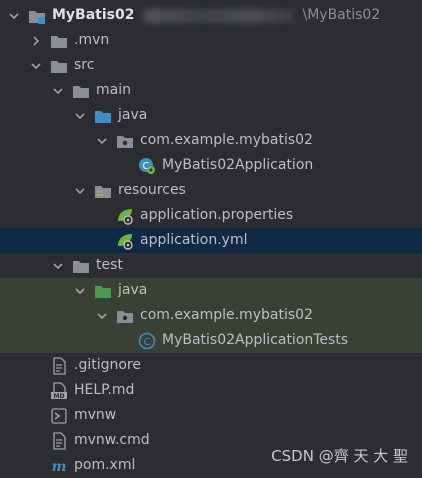  Describe the element at coordinates (341, 15) in the screenshot. I see `project-path: \MyBatis02` at that location.